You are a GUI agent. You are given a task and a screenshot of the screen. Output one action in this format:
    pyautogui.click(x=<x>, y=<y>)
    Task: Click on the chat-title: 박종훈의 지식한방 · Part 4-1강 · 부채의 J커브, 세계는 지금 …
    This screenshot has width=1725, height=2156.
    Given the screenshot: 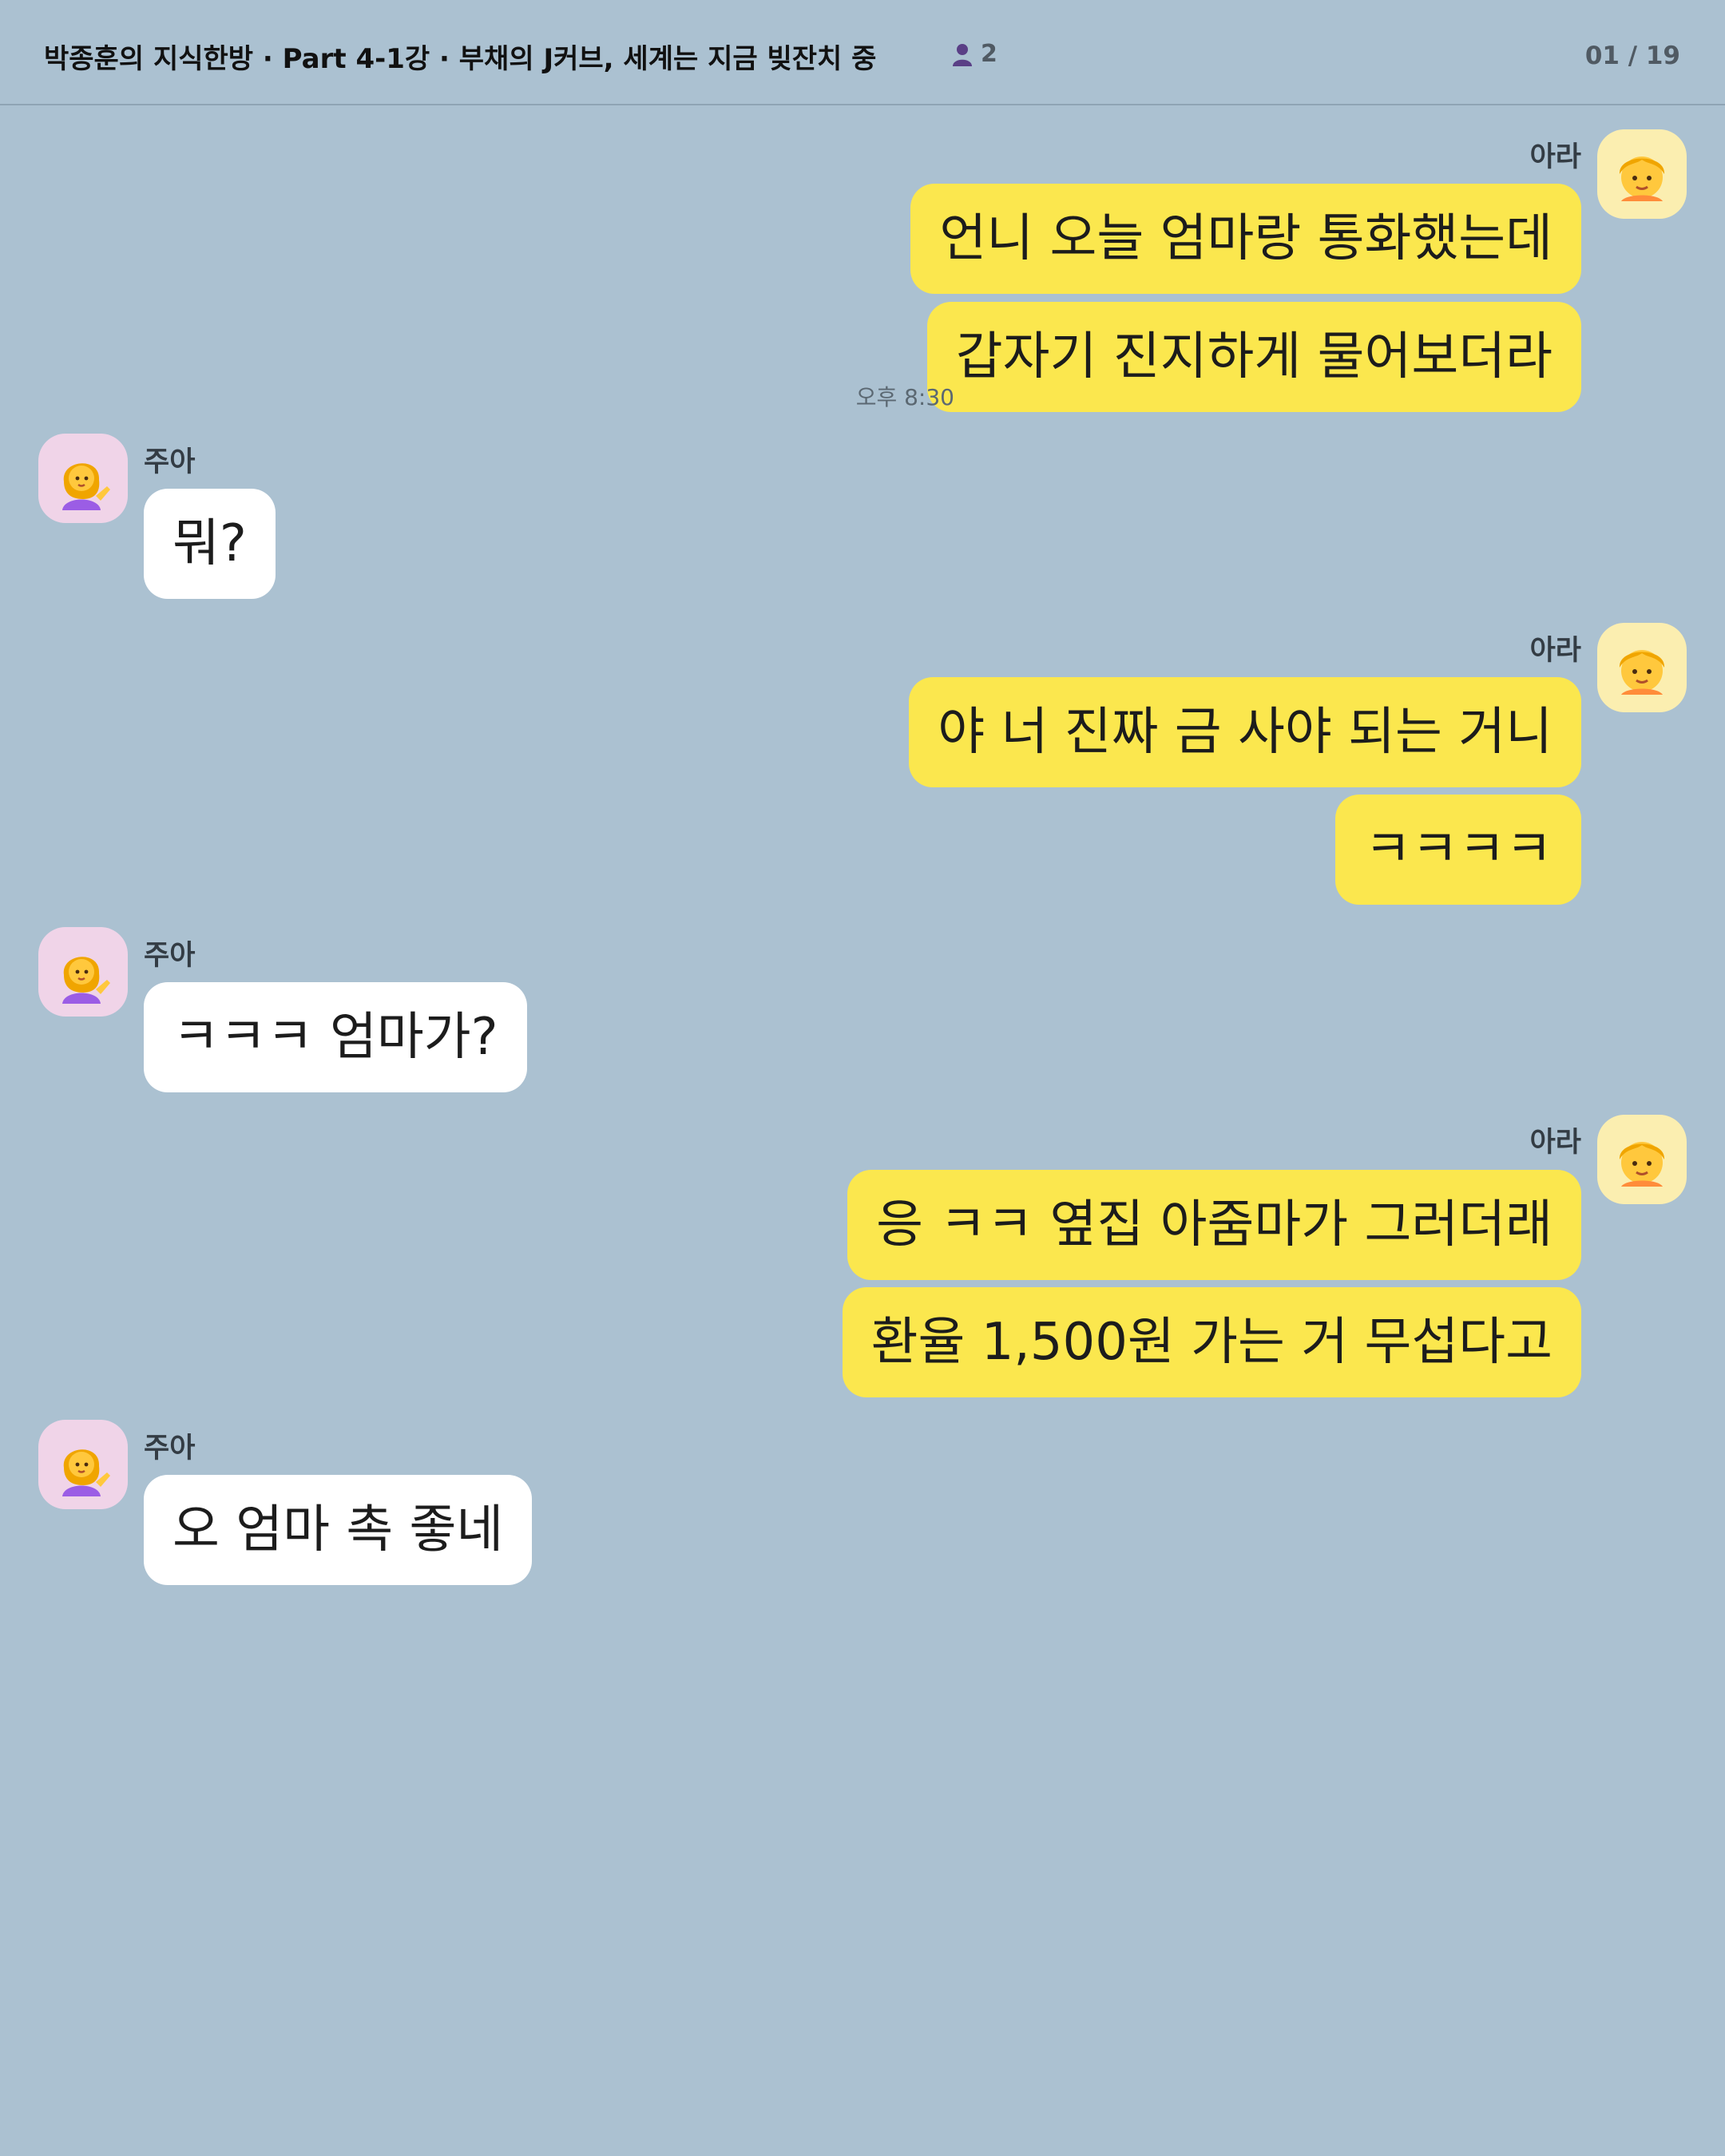 What is the action you would take?
    pyautogui.click(x=461, y=59)
    